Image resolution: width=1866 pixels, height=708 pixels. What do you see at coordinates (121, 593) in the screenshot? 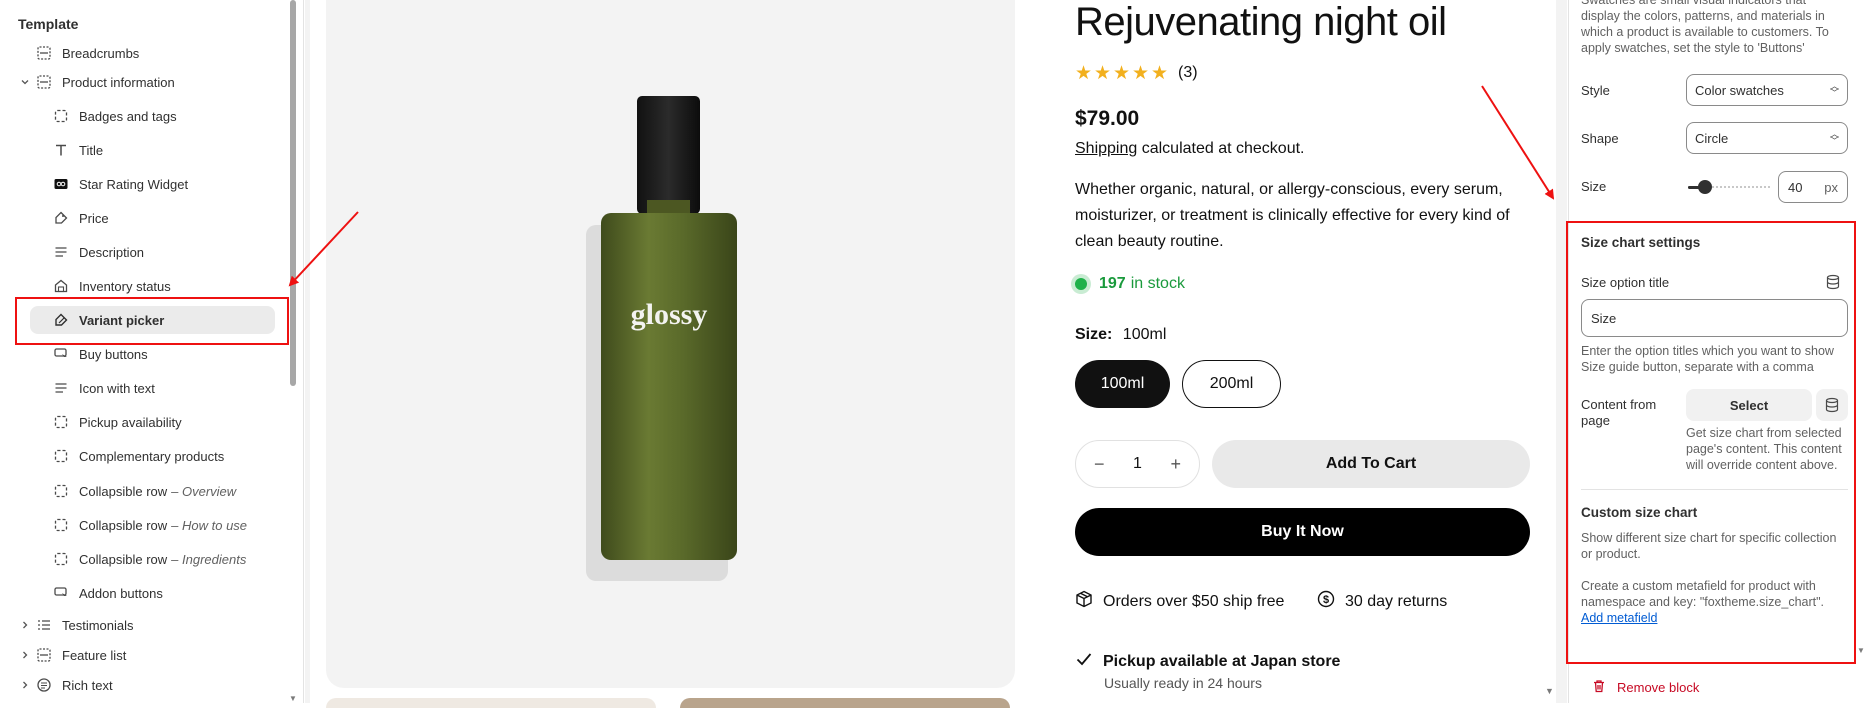
I see `sidebar-item-label: Addon buttons` at bounding box center [121, 593].